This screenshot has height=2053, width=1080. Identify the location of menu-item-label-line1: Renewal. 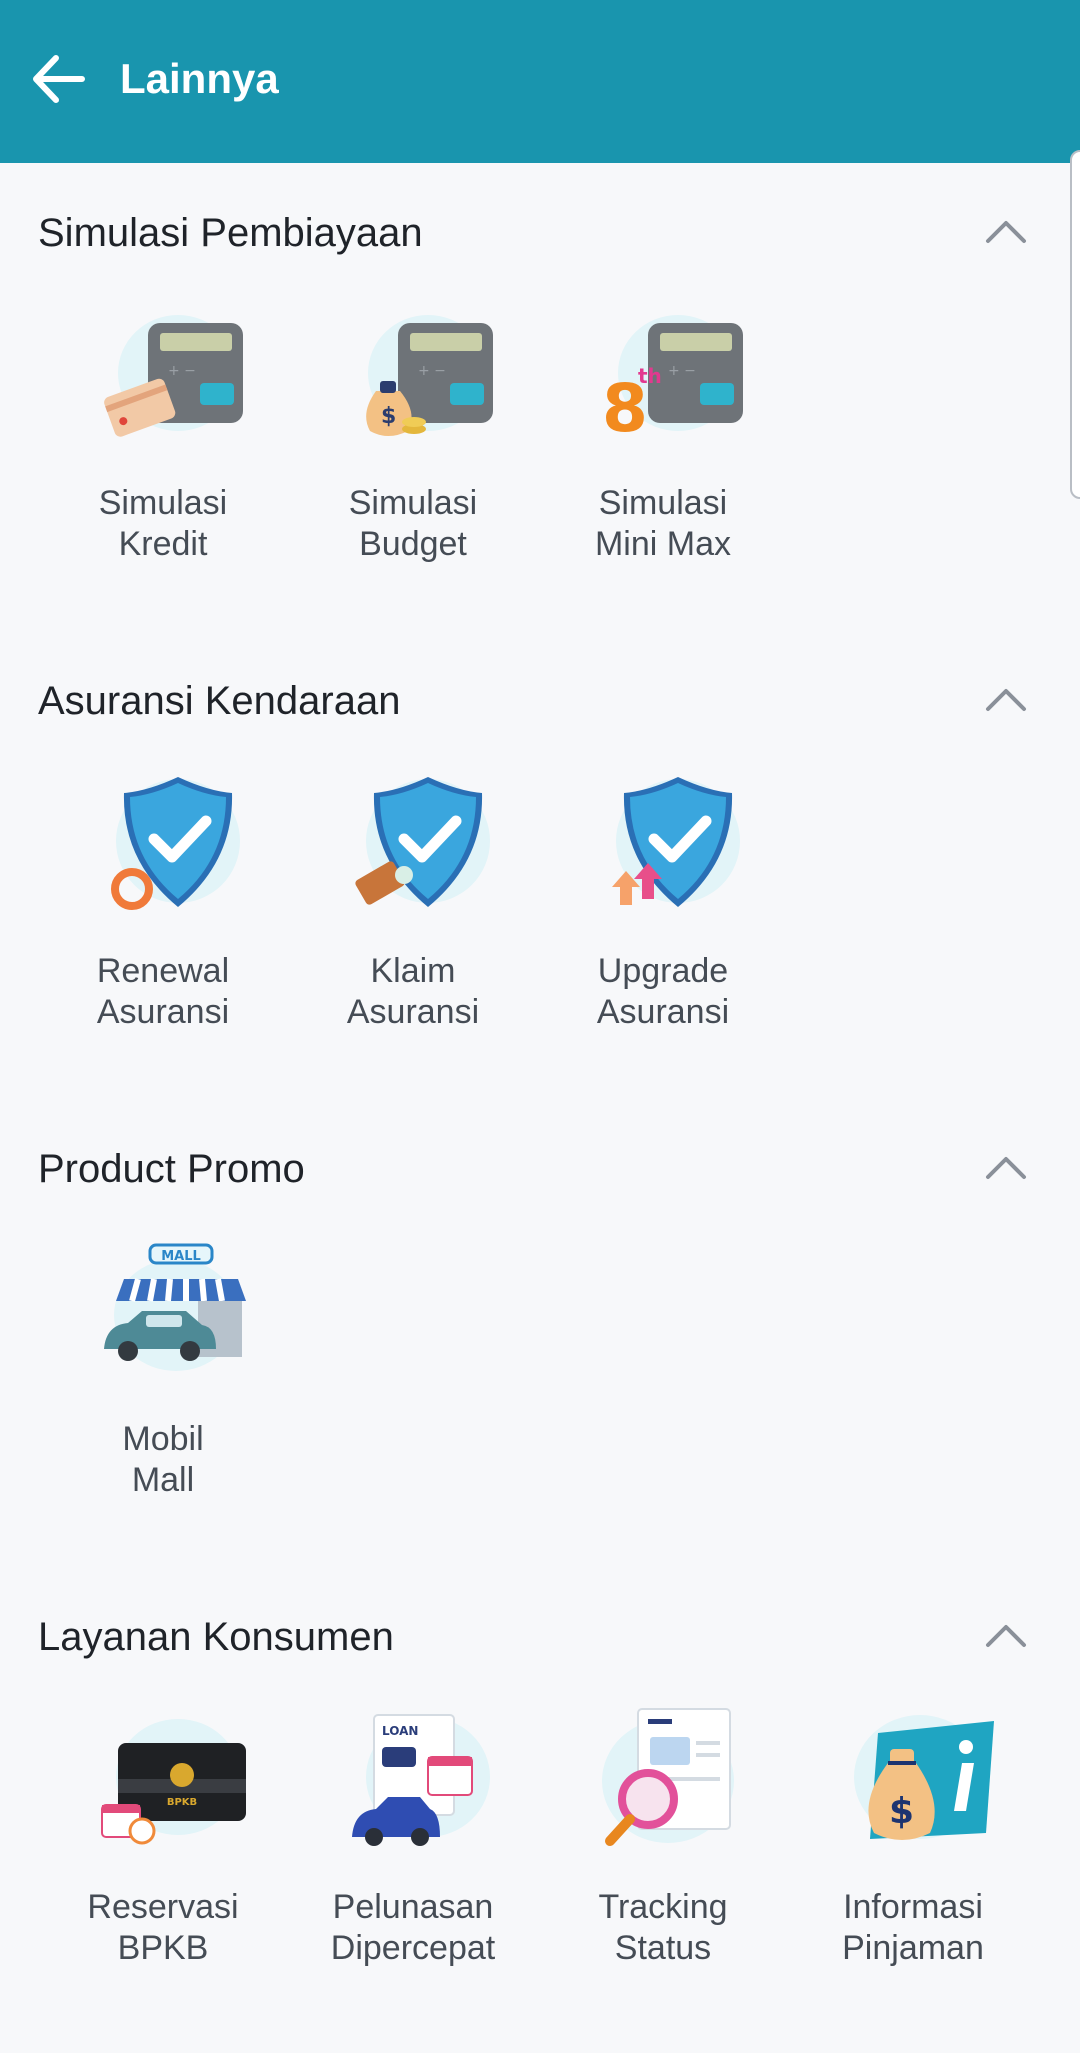
(163, 971).